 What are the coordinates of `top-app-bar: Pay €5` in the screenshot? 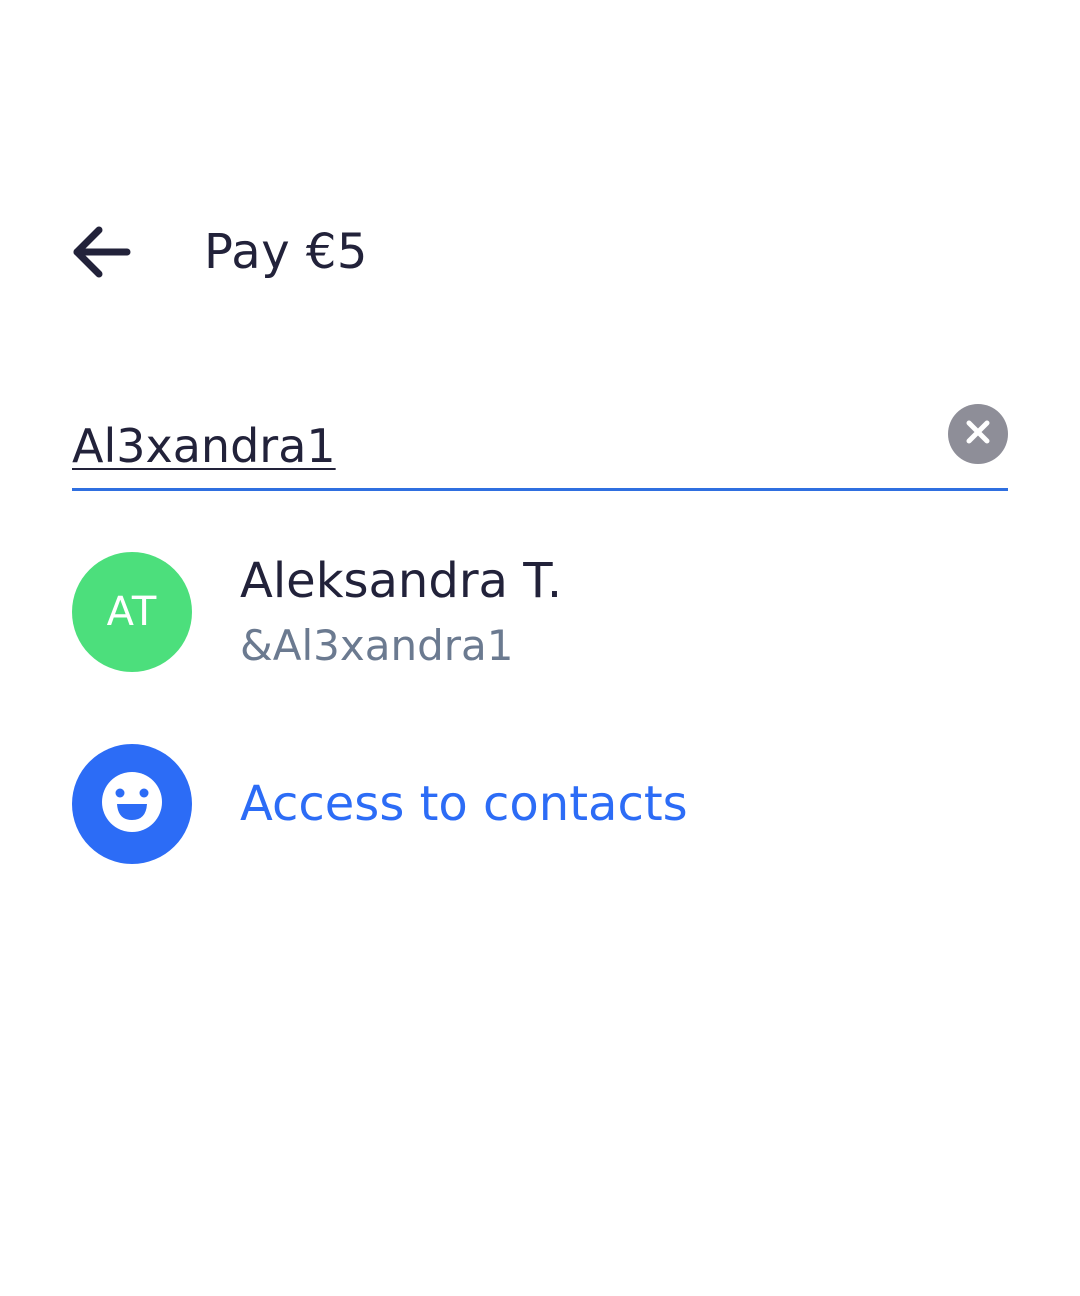 It's located at (540, 252).